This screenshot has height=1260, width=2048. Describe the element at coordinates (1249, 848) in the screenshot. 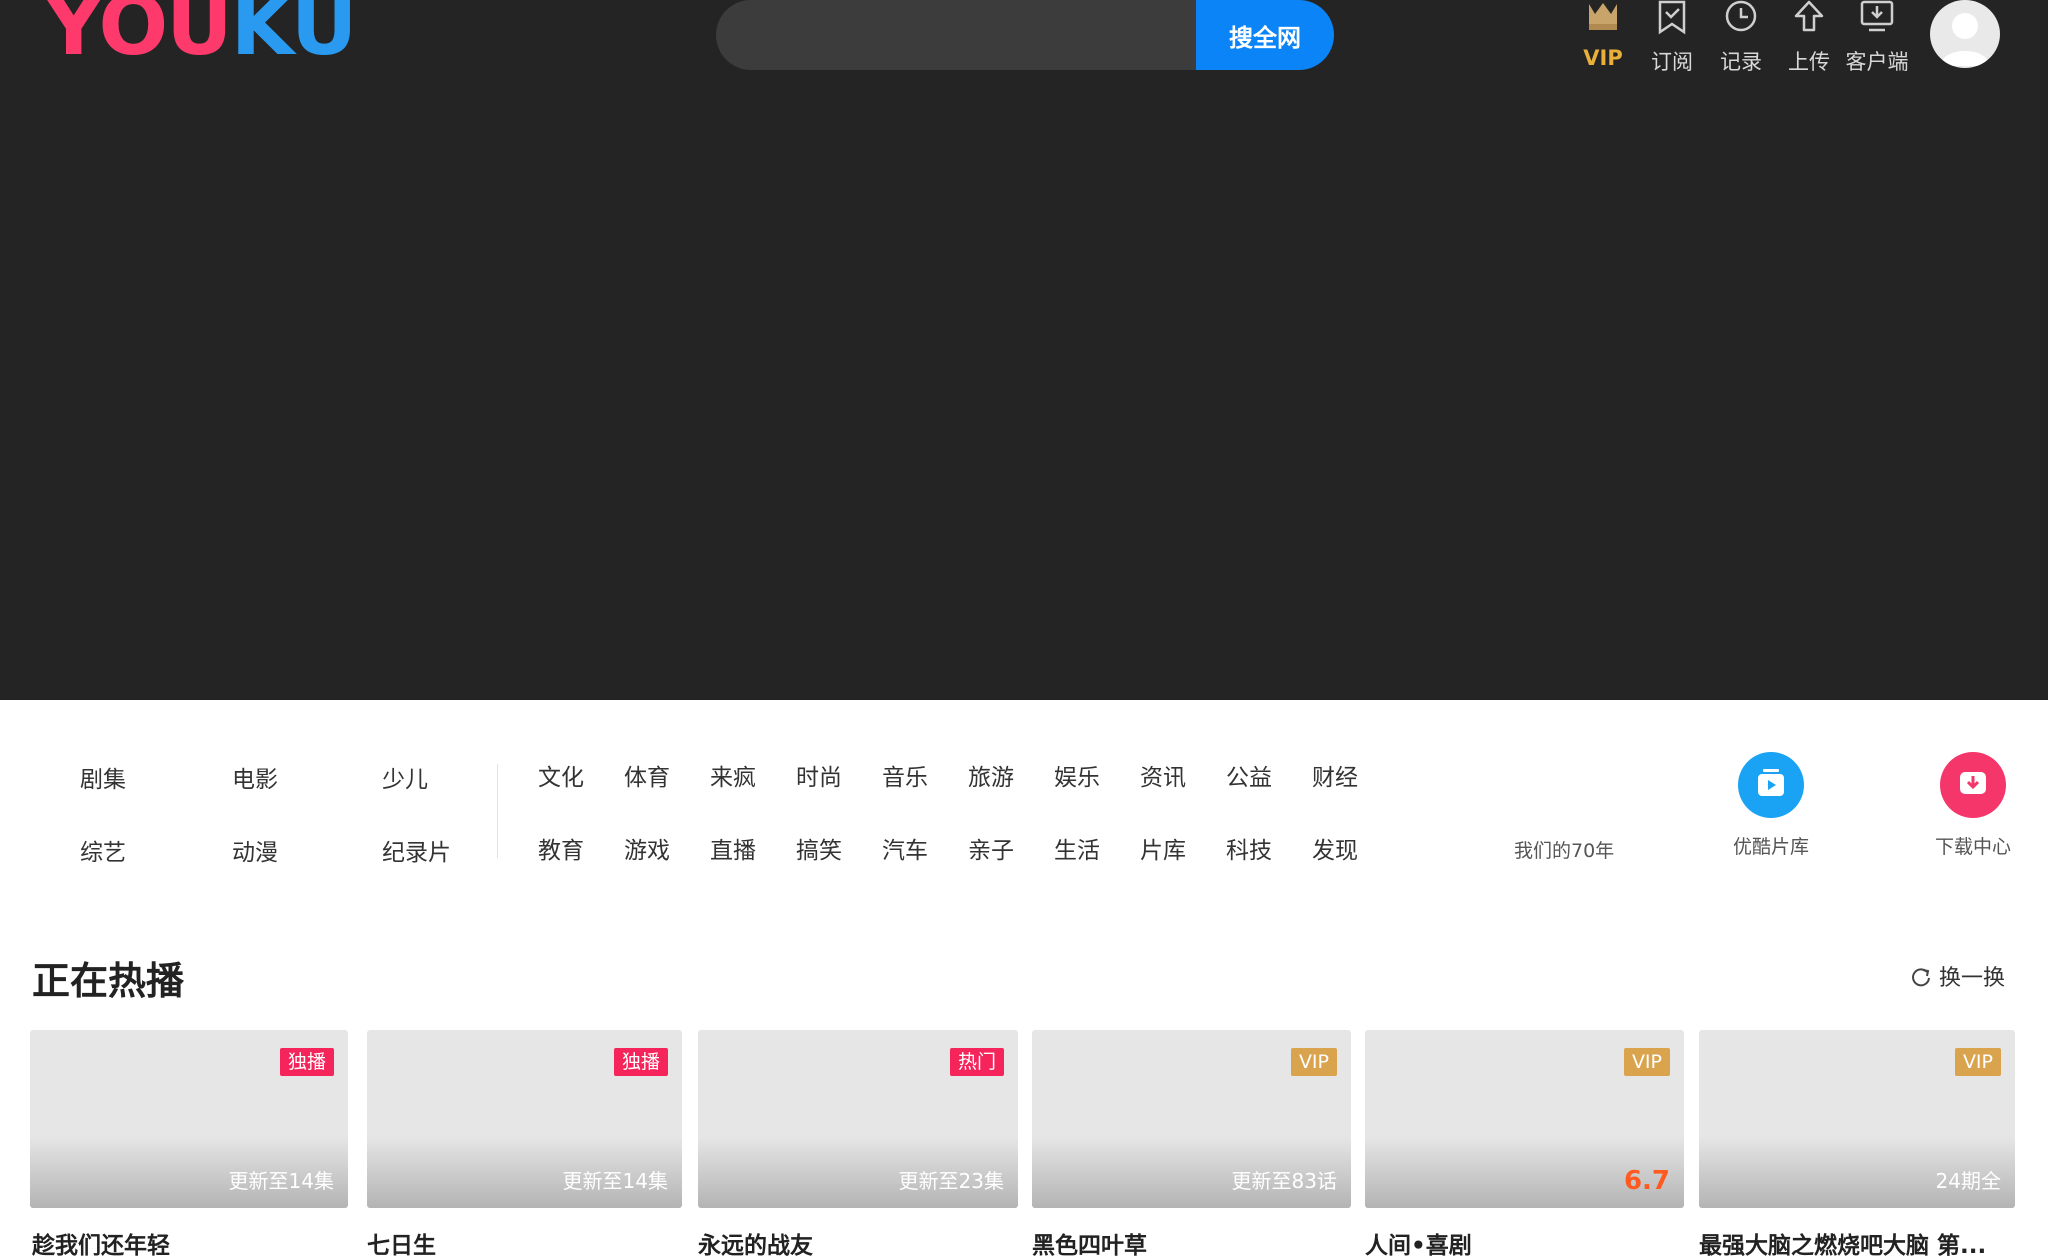

I see `nav-link-channel: 科技` at that location.